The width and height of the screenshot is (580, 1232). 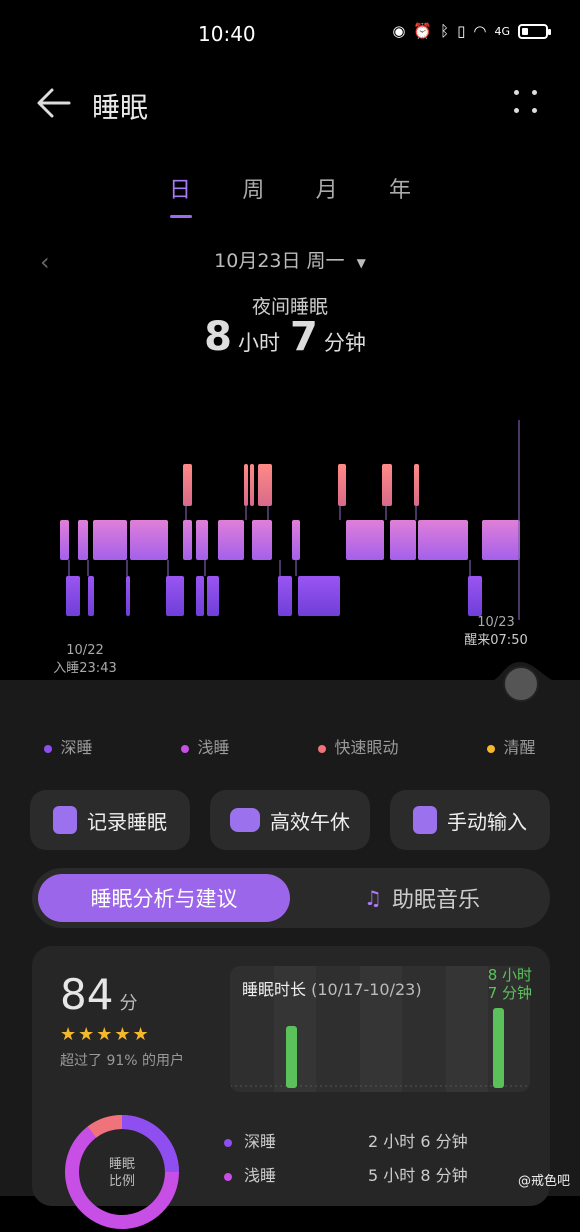 I want to click on caret-down-icon: ▼, so click(x=361, y=263).